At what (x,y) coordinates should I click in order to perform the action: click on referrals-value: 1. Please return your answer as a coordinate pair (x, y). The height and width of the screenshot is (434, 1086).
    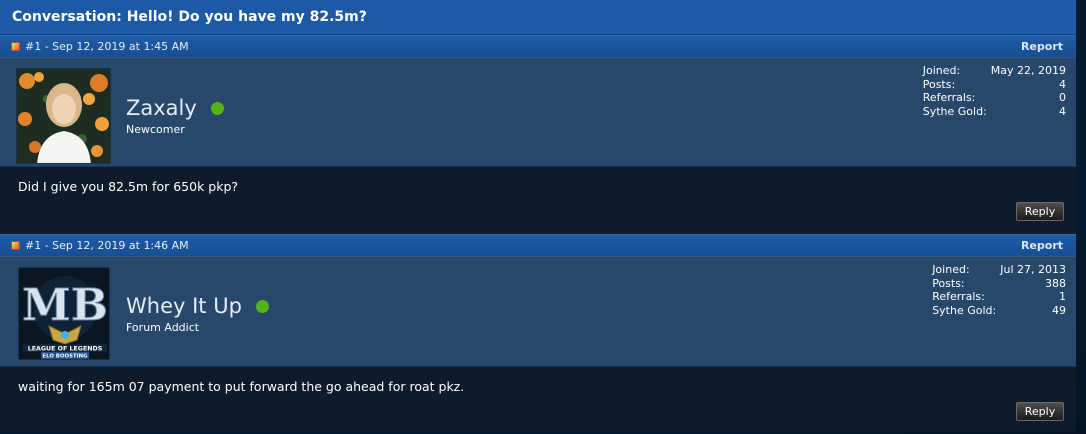
    Looking at the image, I should click on (1062, 296).